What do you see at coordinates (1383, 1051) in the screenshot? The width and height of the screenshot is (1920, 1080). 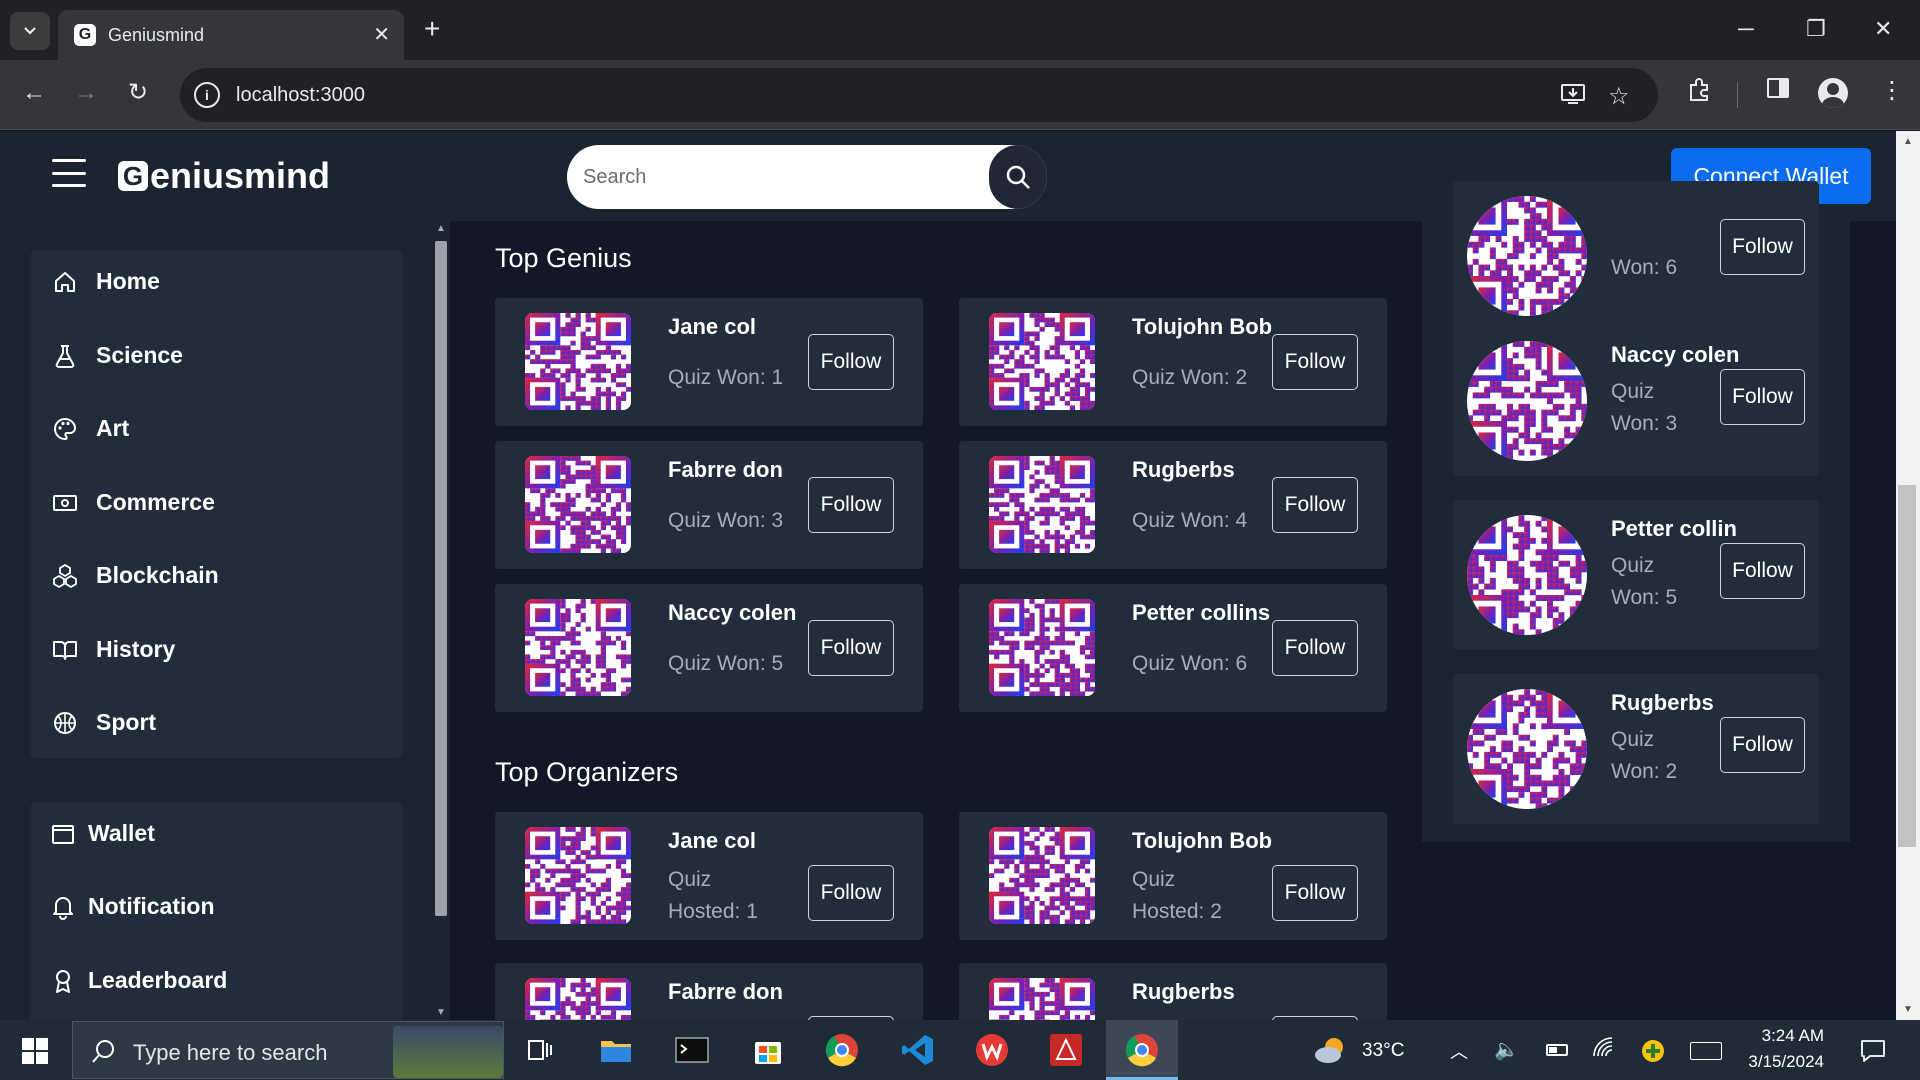 I see `weather-temp: 33°C` at bounding box center [1383, 1051].